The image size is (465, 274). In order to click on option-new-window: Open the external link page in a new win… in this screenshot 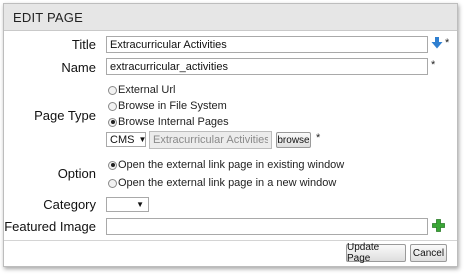, I will do `click(222, 183)`.